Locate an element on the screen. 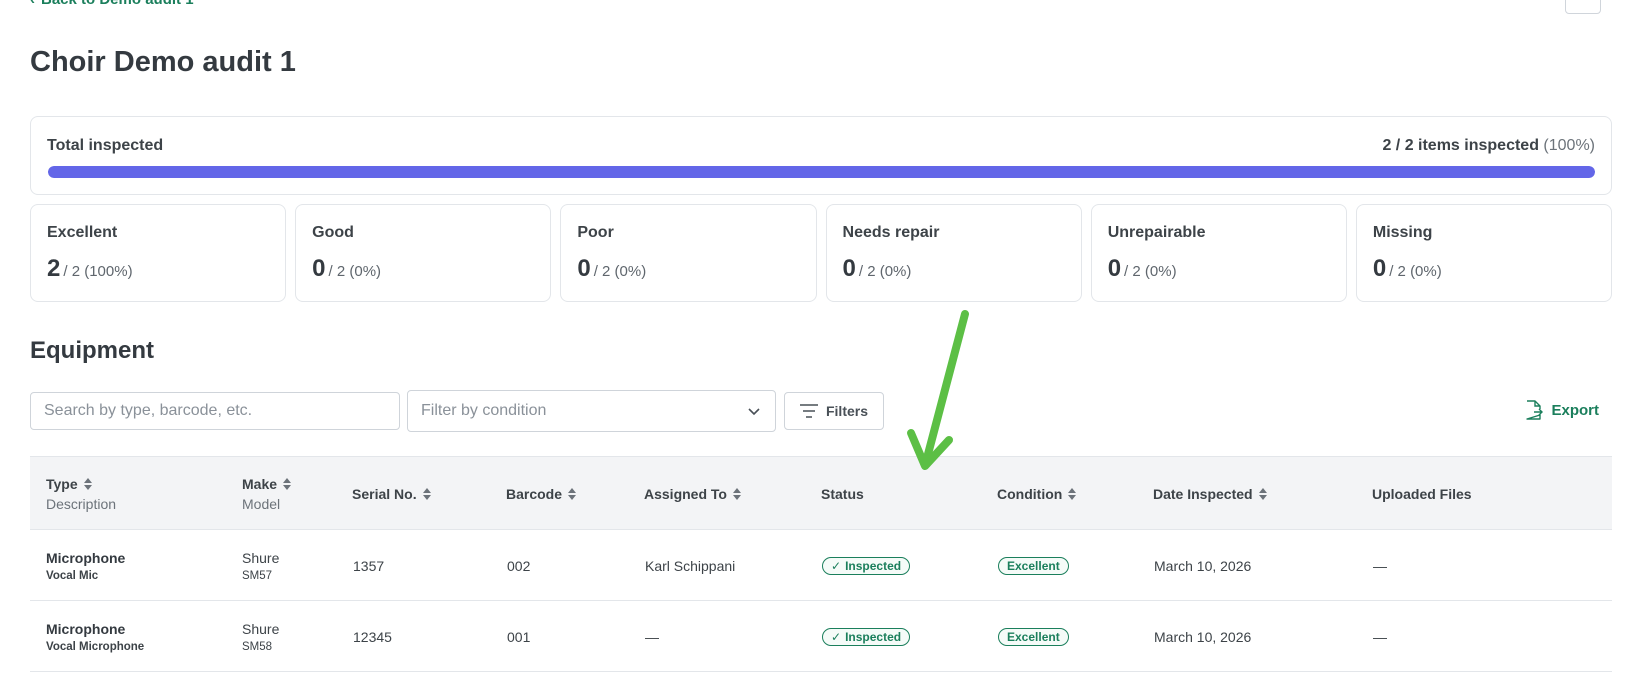 Image resolution: width=1629 pixels, height=674 pixels. inspection-progress-fill is located at coordinates (821, 172).